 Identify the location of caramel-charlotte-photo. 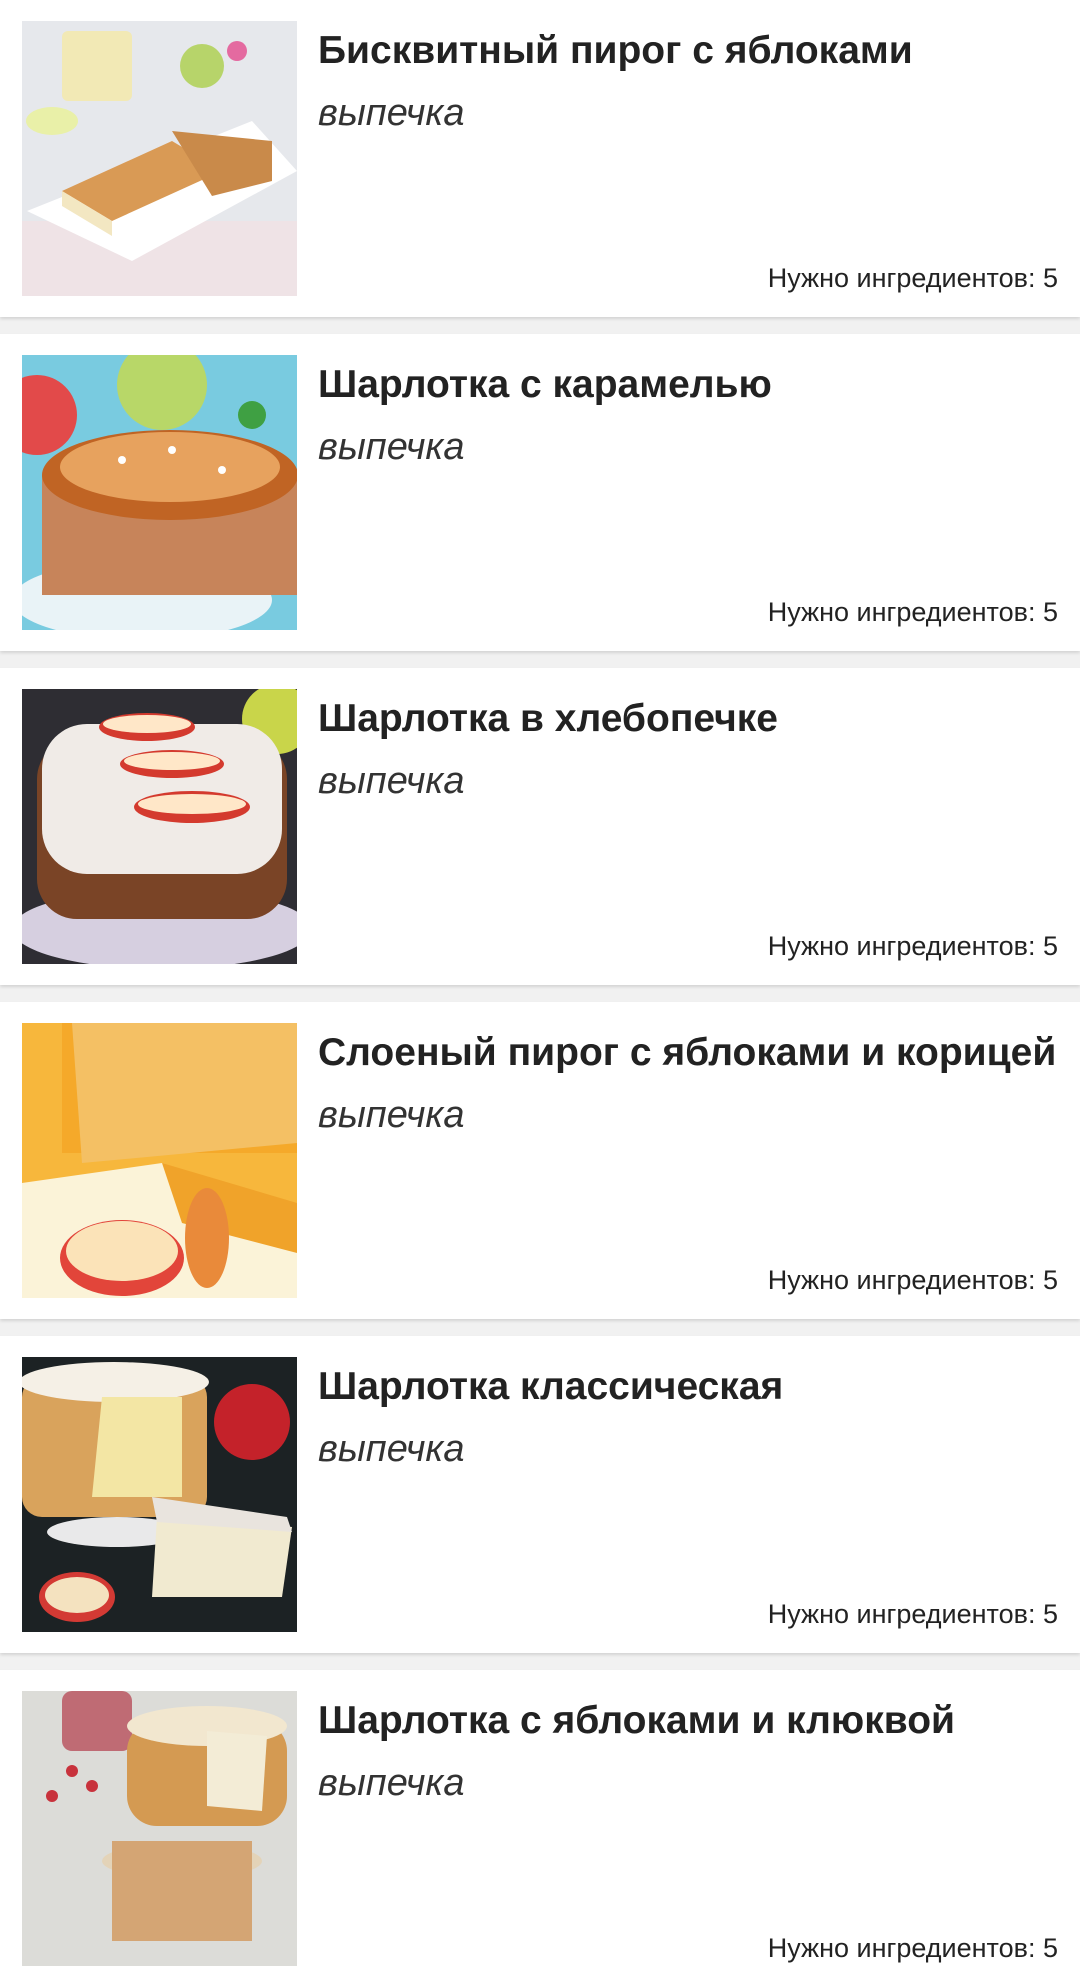
(159, 492).